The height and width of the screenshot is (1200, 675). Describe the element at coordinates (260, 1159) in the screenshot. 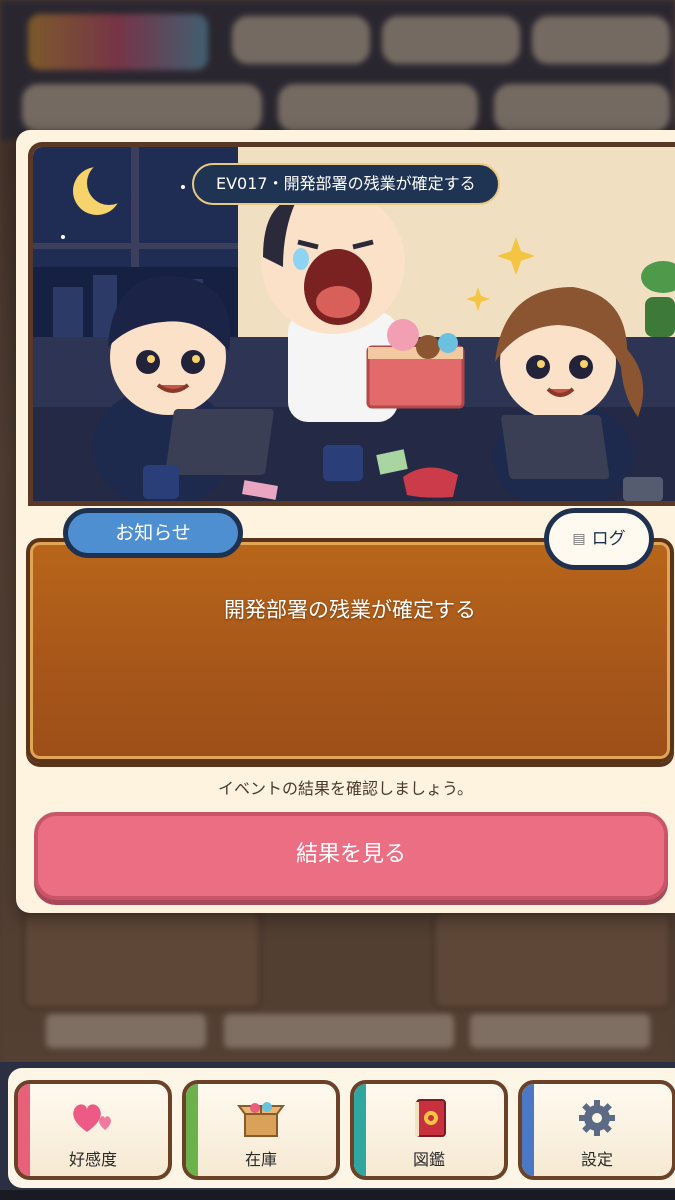

I see `nav-inventory-label: 在庫` at that location.